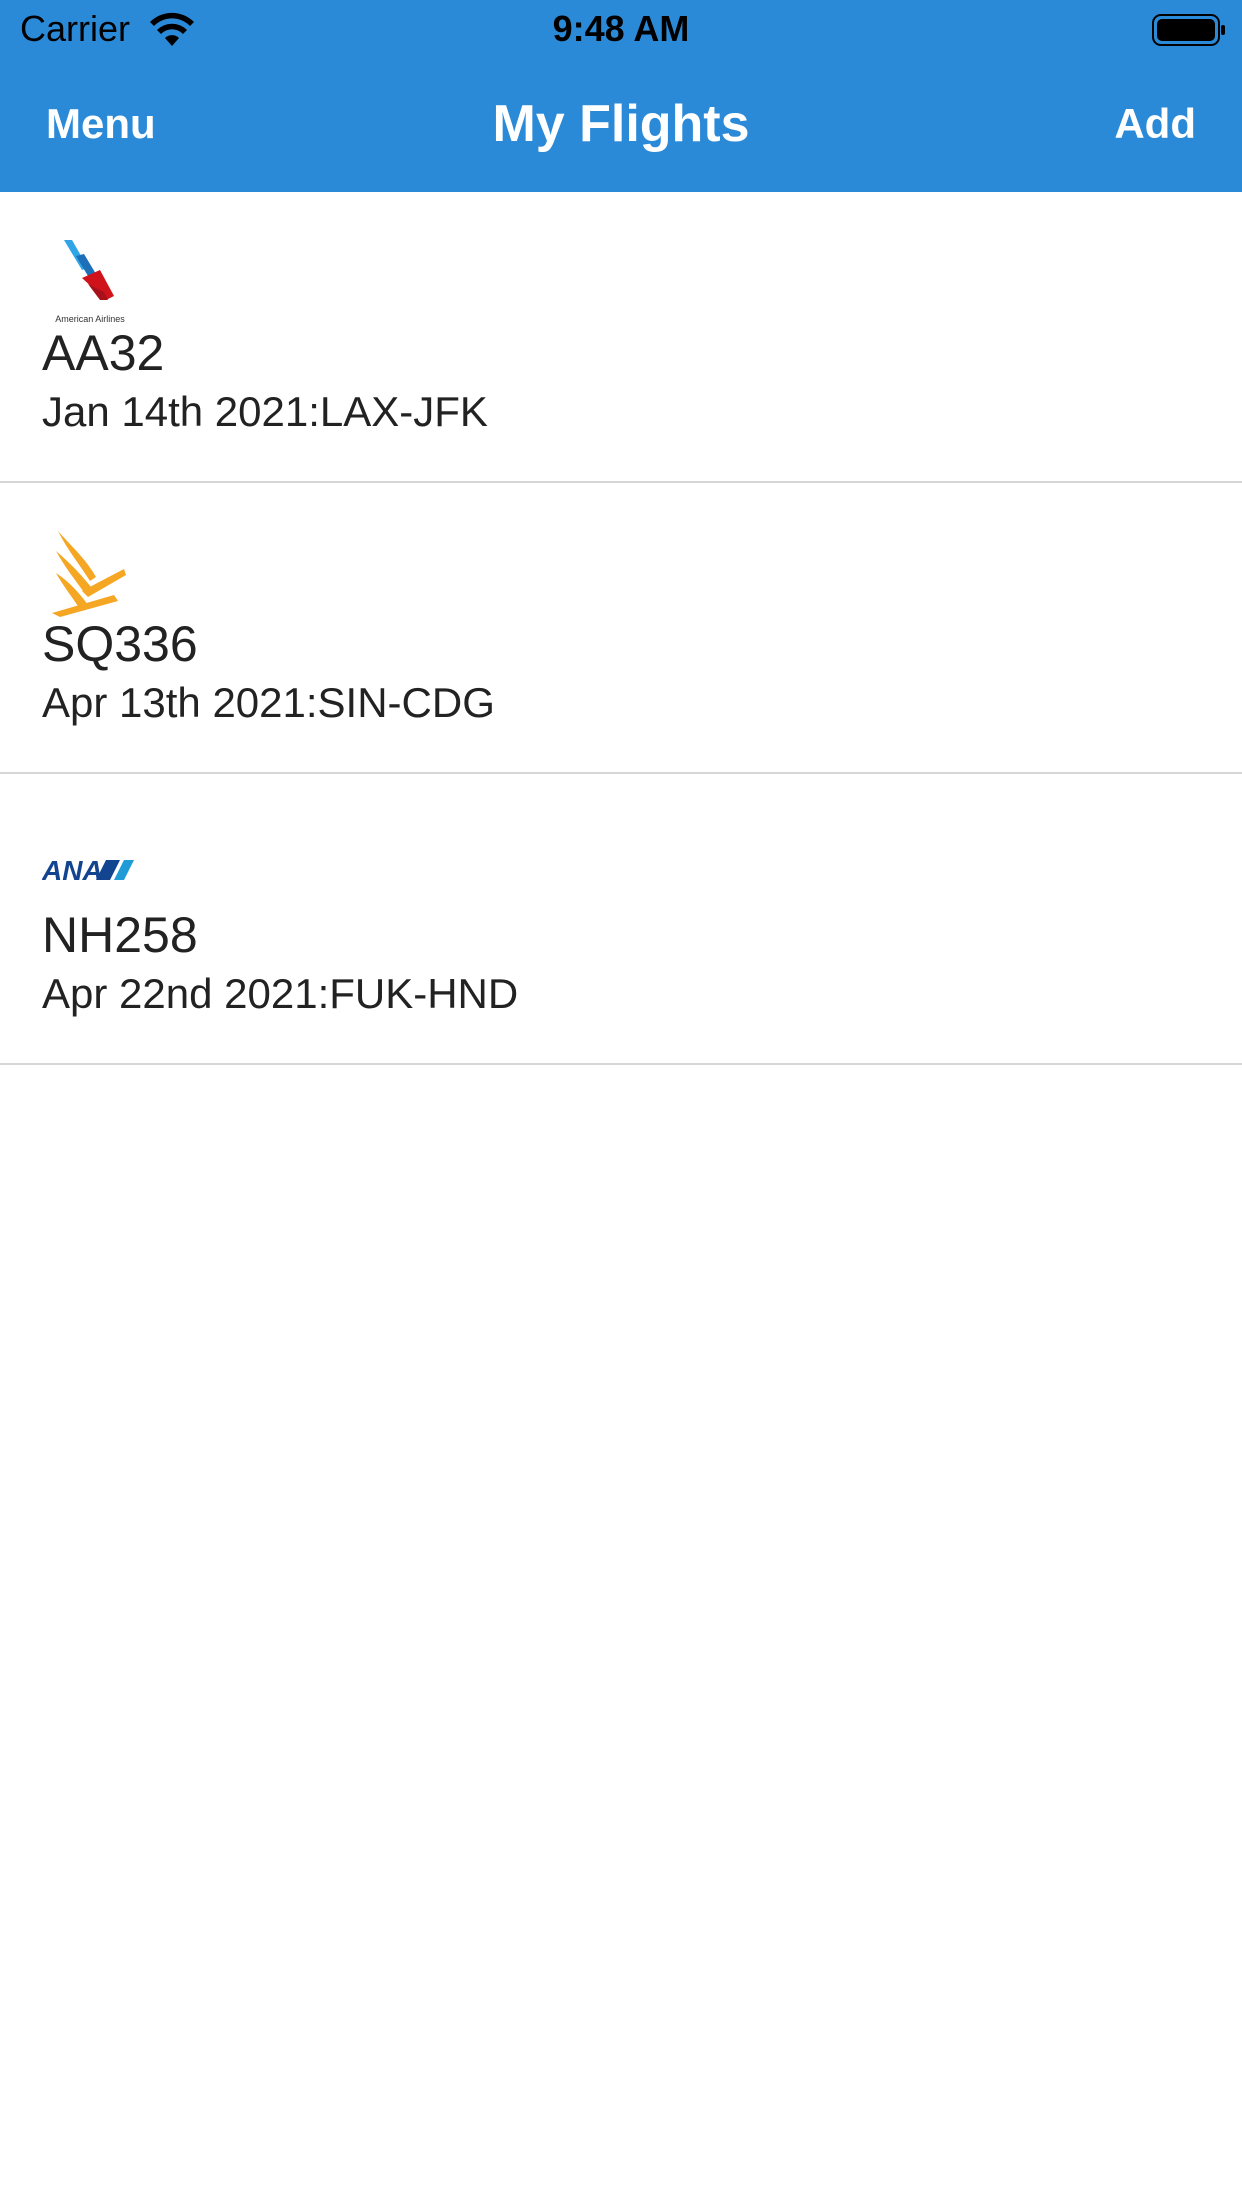 This screenshot has height=2208, width=1242. I want to click on status-bar: Carrier 9:48 AM, so click(621, 30).